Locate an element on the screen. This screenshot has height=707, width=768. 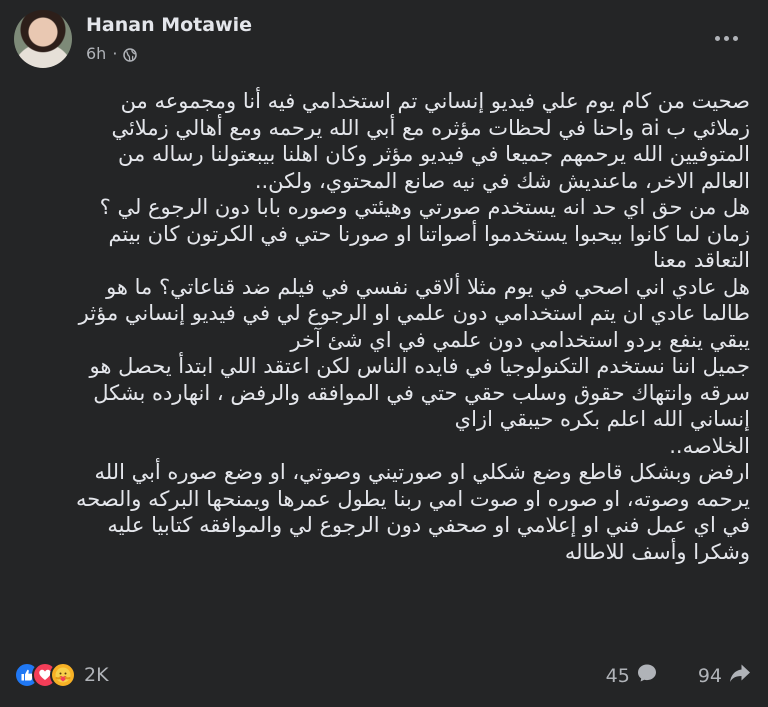
author-name: Hanan Motawie is located at coordinates (169, 25).